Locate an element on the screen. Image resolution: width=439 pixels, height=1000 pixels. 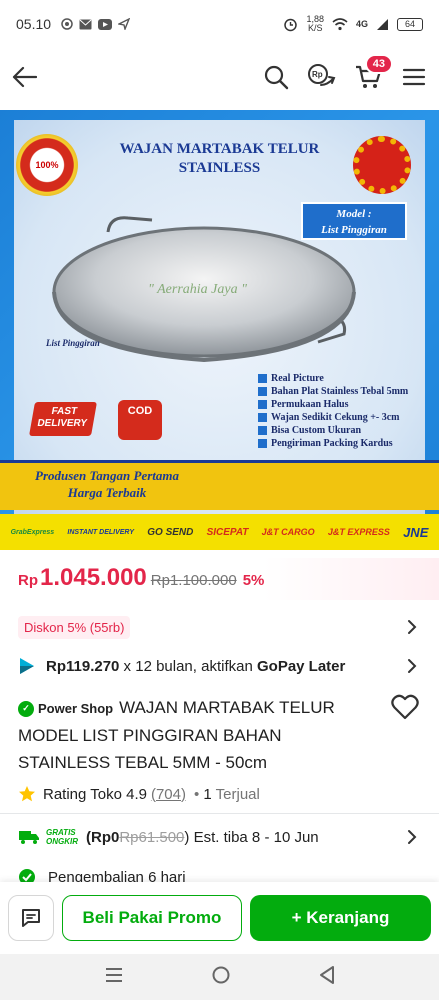
share-rp-icon: Rp is located at coordinates (322, 75).